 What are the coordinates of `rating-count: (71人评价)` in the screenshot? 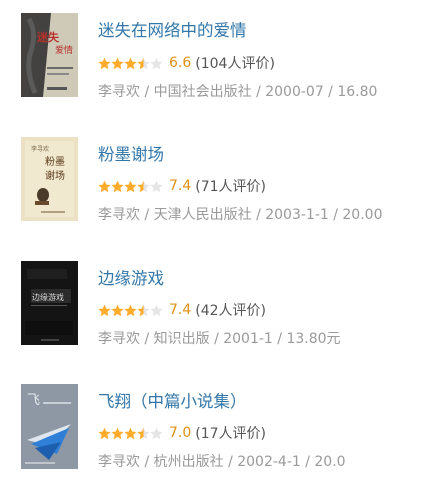 It's located at (230, 186).